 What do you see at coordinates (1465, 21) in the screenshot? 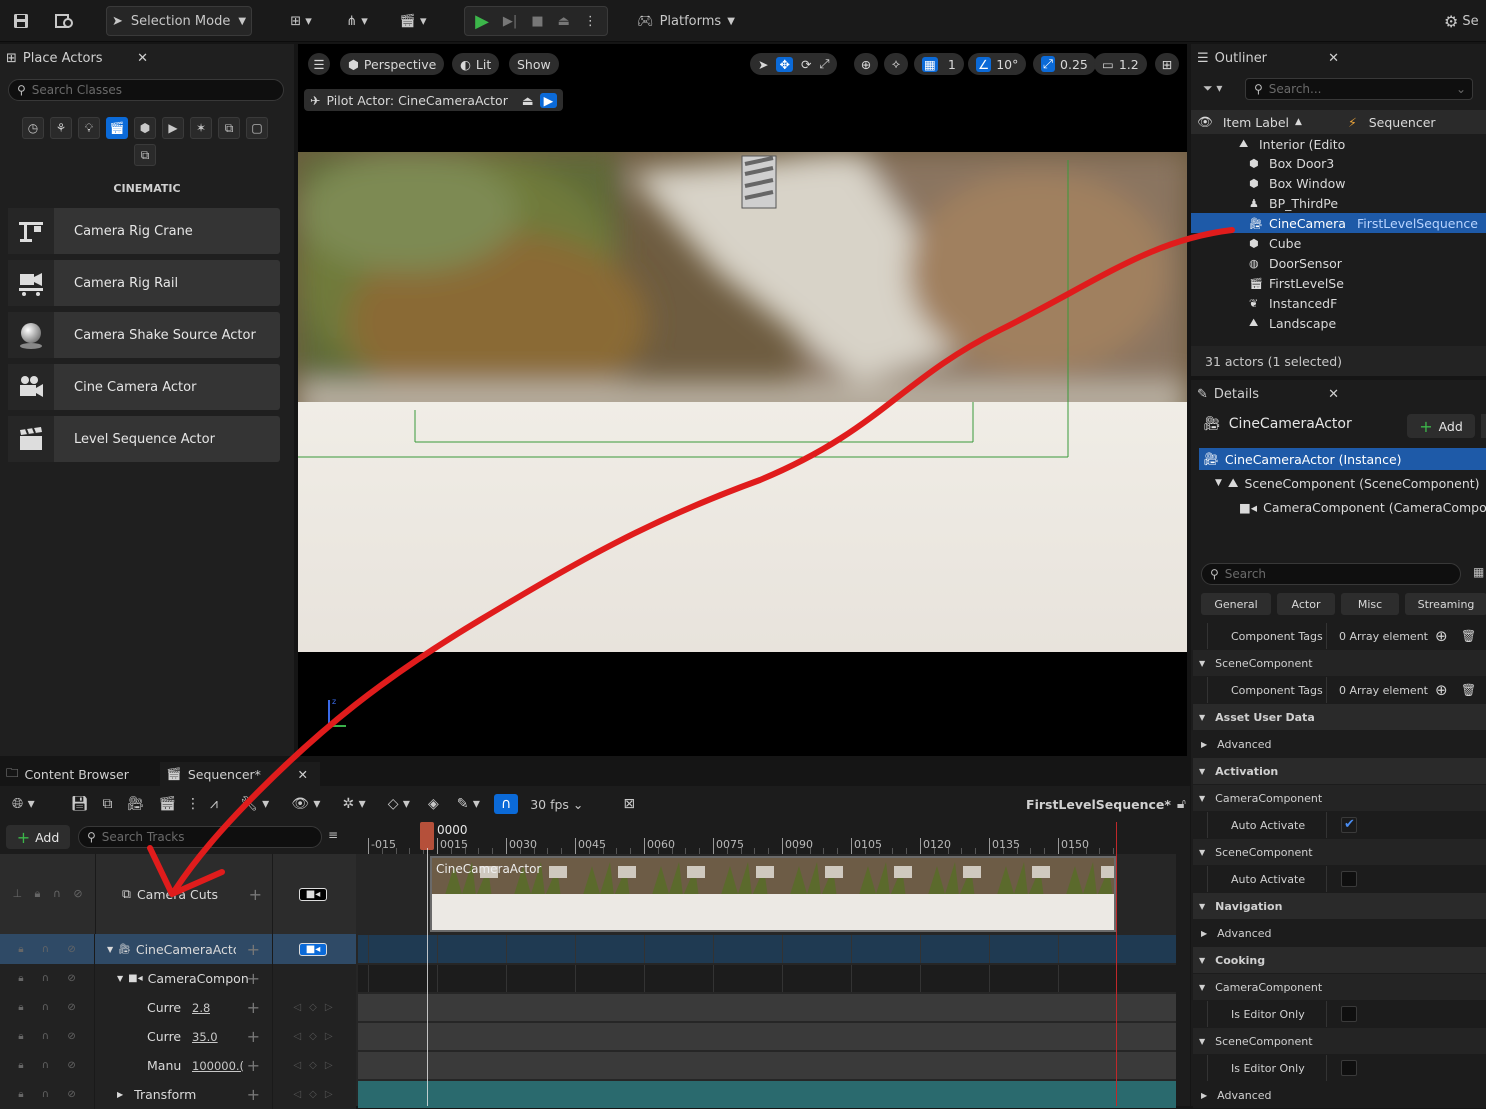
I see `settings-button: ⚙ Se` at bounding box center [1465, 21].